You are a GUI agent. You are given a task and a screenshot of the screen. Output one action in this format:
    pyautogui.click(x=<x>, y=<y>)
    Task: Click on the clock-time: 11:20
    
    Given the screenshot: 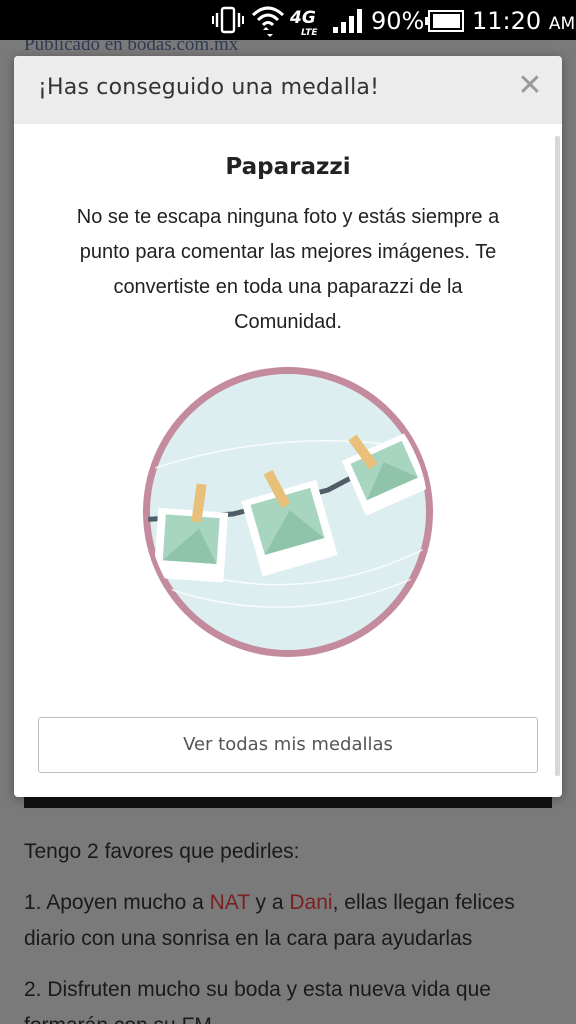 What is the action you would take?
    pyautogui.click(x=507, y=21)
    